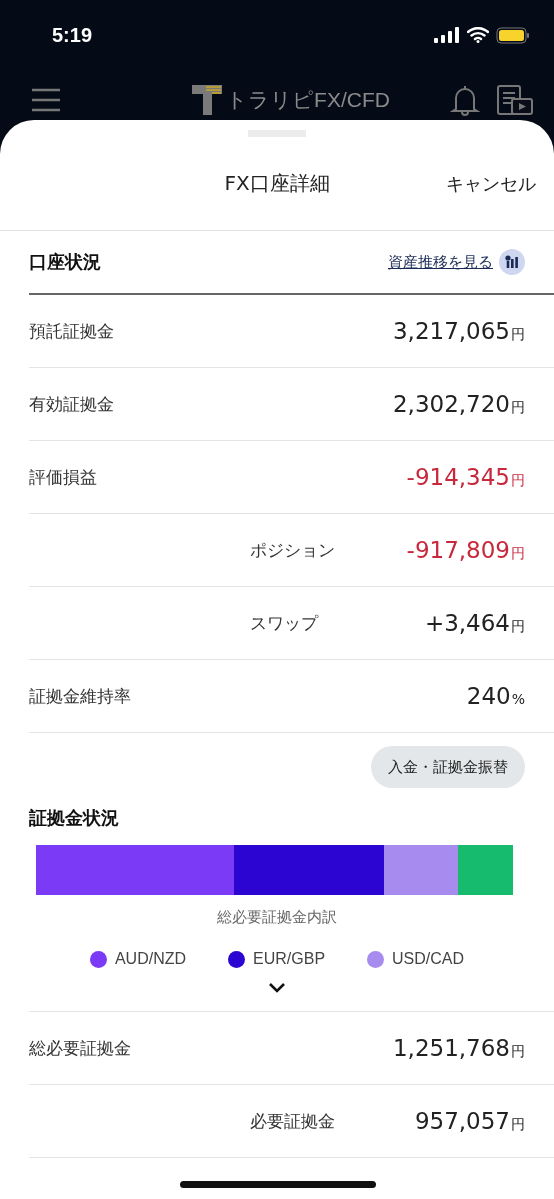 The width and height of the screenshot is (554, 1199). What do you see at coordinates (289, 959) in the screenshot?
I see `legend-label: EUR/GBP` at bounding box center [289, 959].